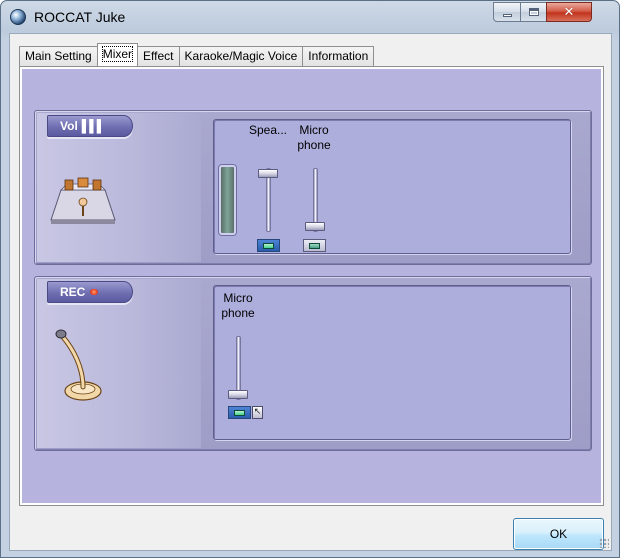  Describe the element at coordinates (119, 187) in the screenshot. I see `volume-panel-header: Vol ▌▌▌` at that location.